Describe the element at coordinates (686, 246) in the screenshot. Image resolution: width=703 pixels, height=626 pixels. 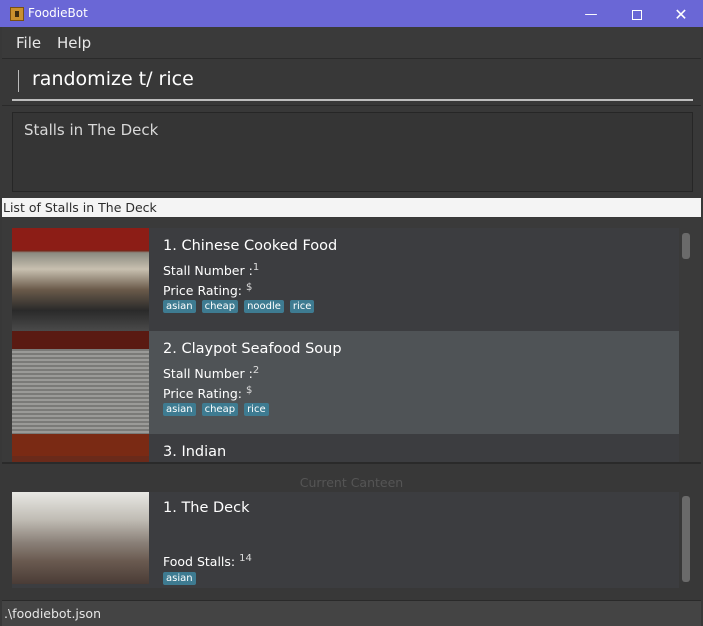
I see `stall-list-scrollbar` at that location.